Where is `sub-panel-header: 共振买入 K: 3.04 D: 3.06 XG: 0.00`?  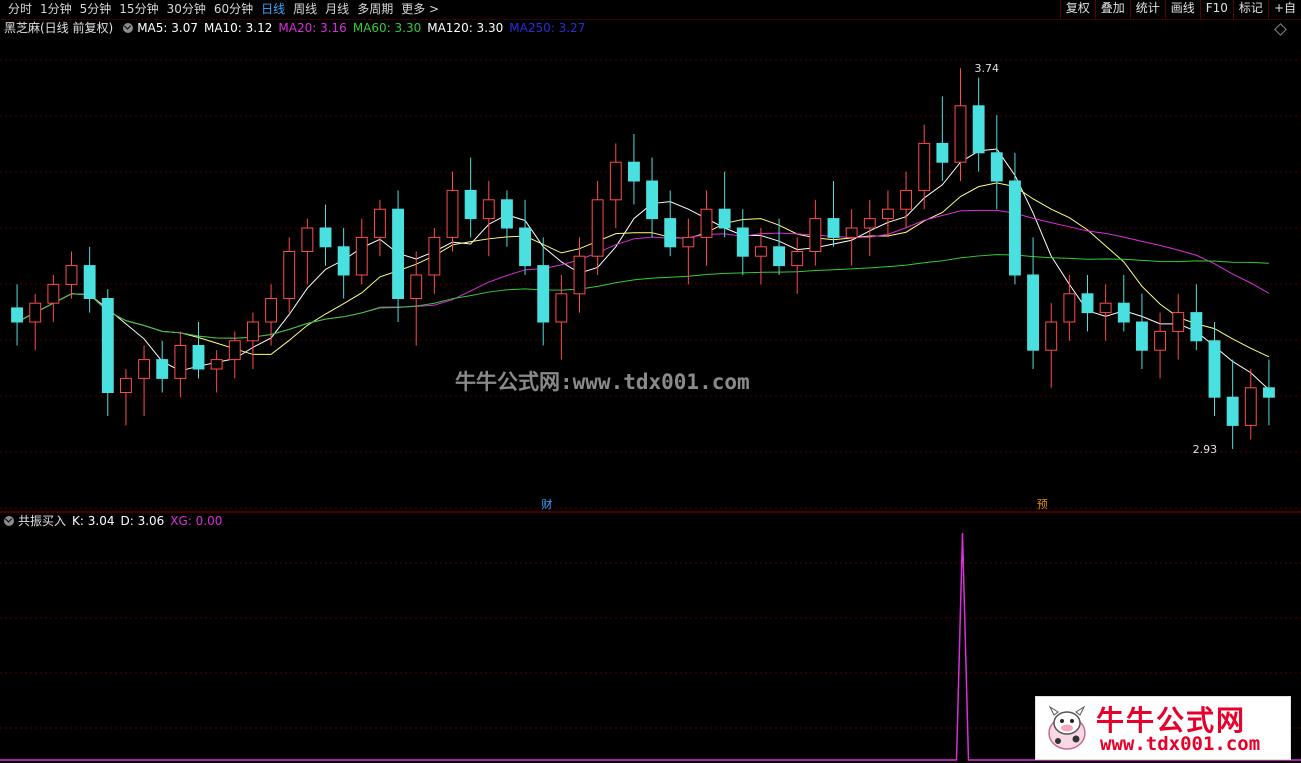
sub-panel-header: 共振买入 K: 3.04 D: 3.06 XG: 0.00 is located at coordinates (114, 521).